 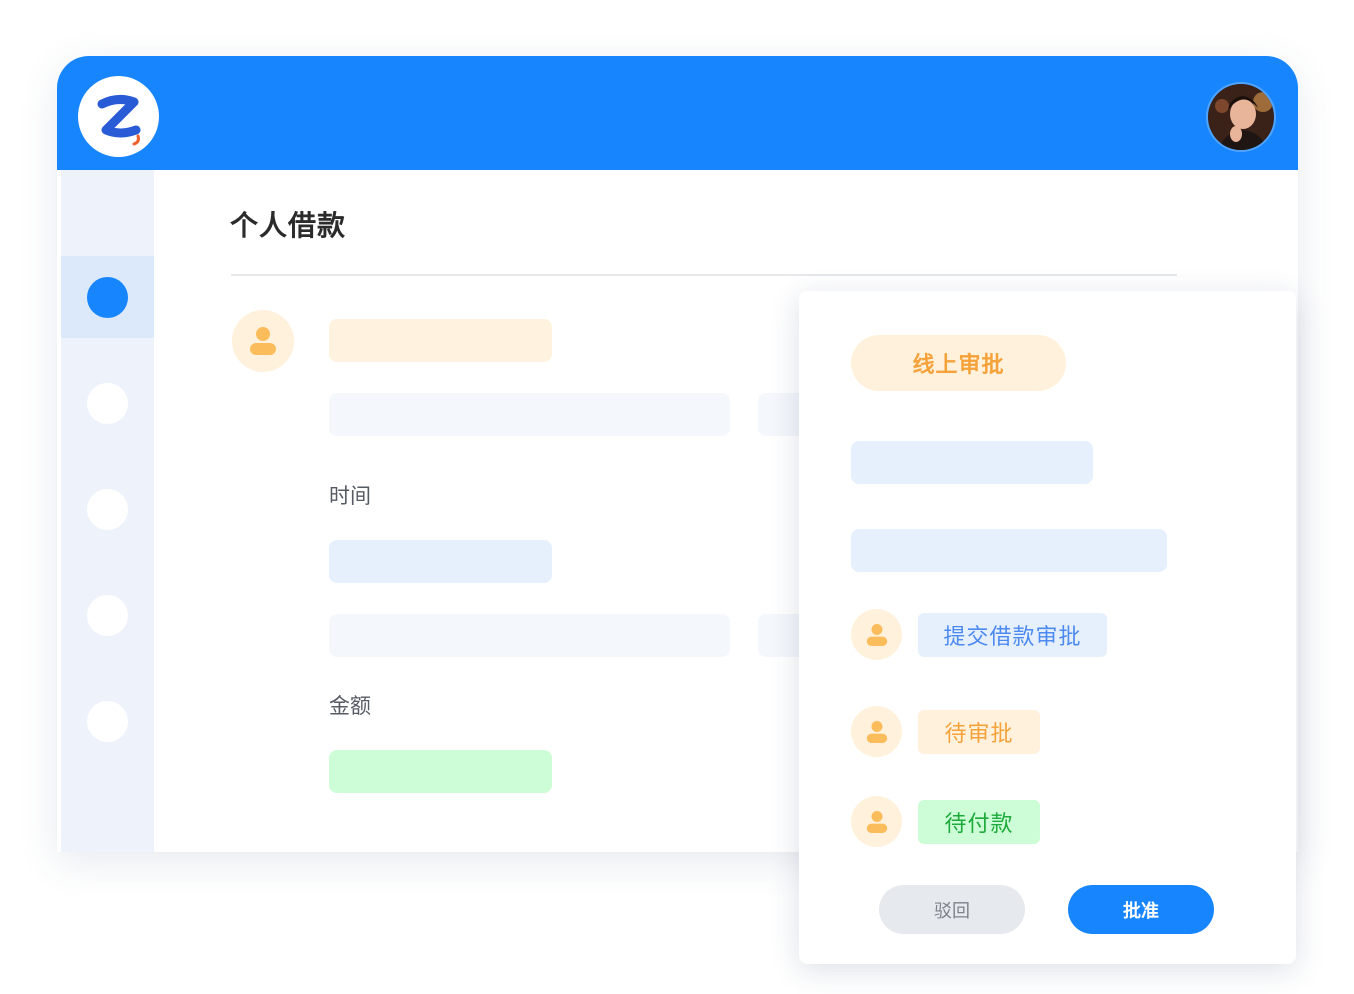 I want to click on step-2-avatar, so click(x=876, y=731).